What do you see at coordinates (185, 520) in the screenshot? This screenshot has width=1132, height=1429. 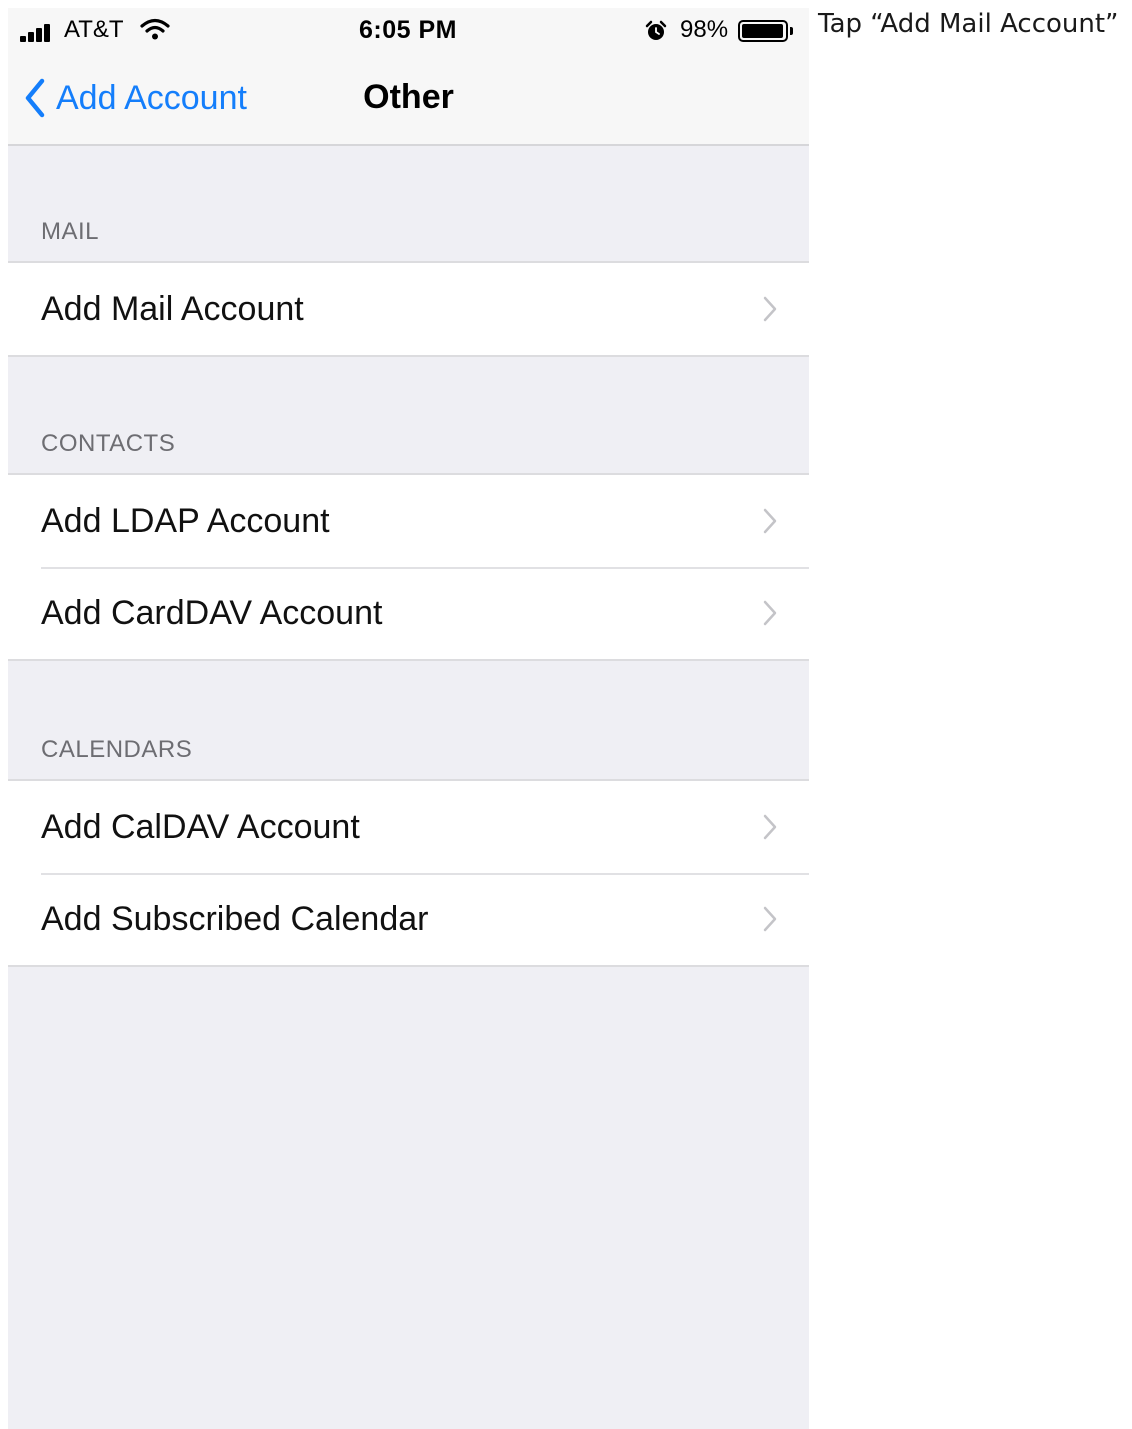 I see `row-label: Add LDAP Account` at bounding box center [185, 520].